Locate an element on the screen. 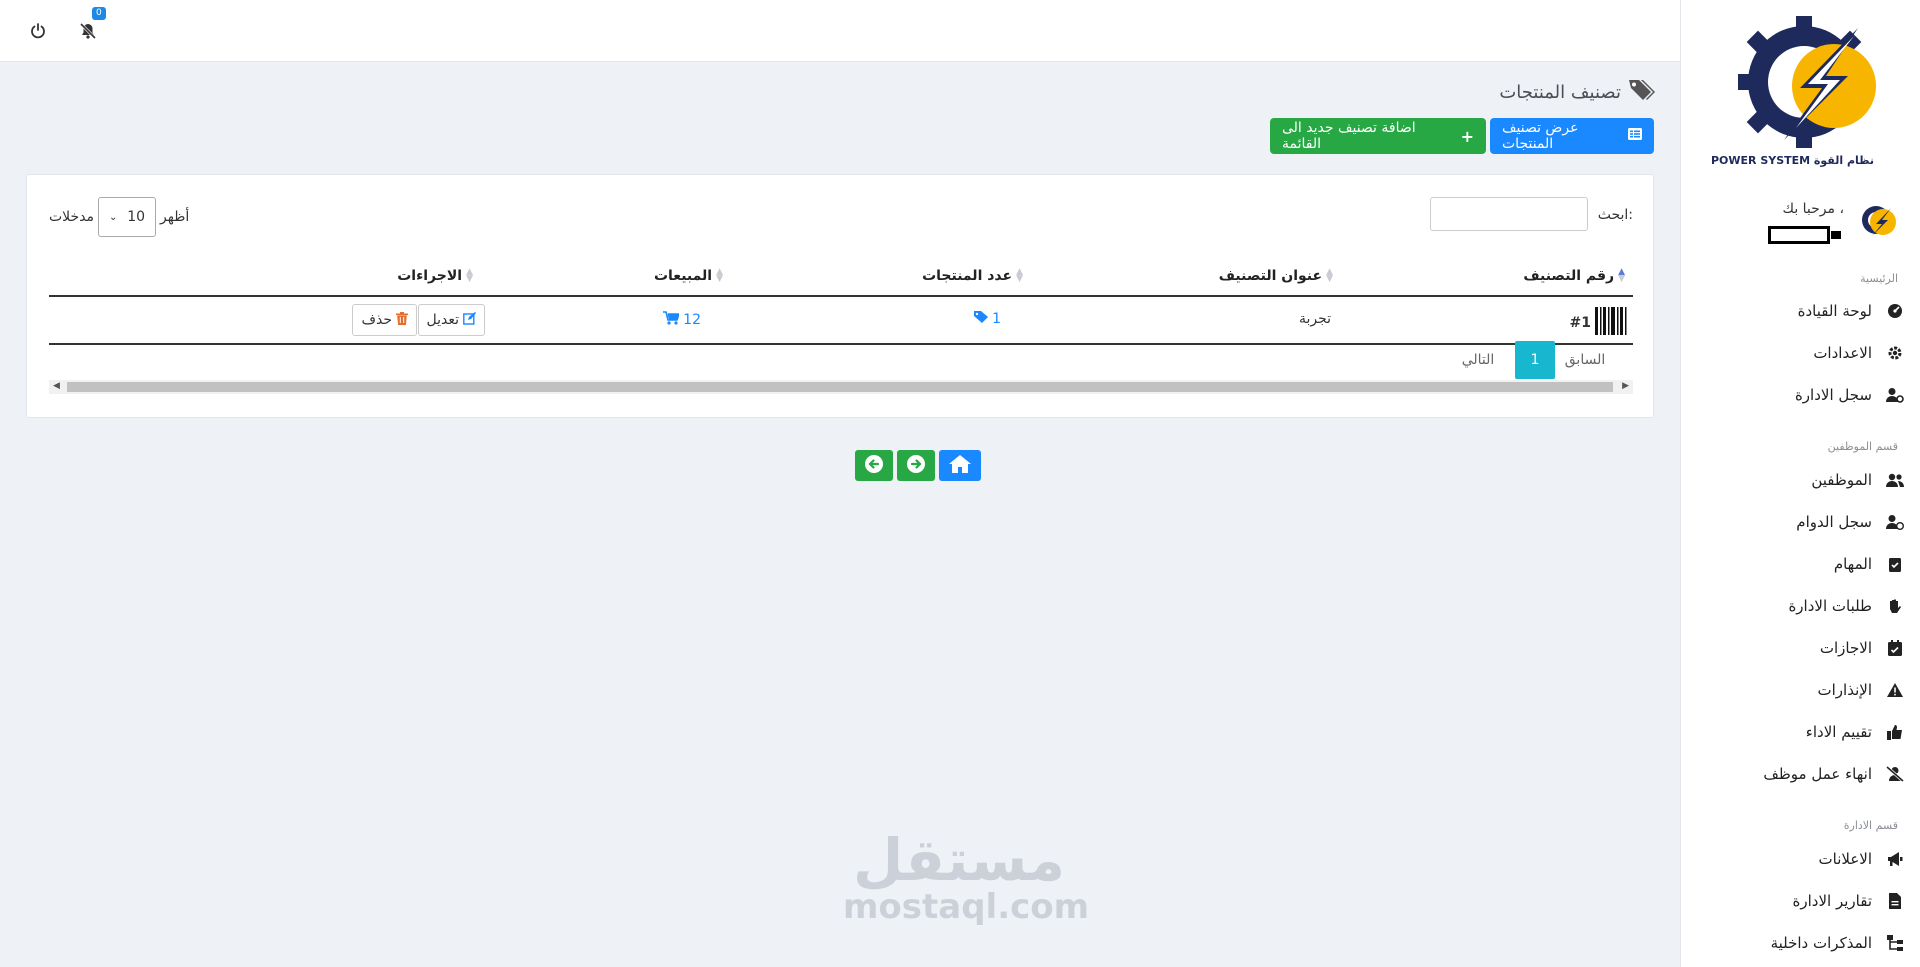  page-length-select: ⌄ 10 is located at coordinates (127, 217).